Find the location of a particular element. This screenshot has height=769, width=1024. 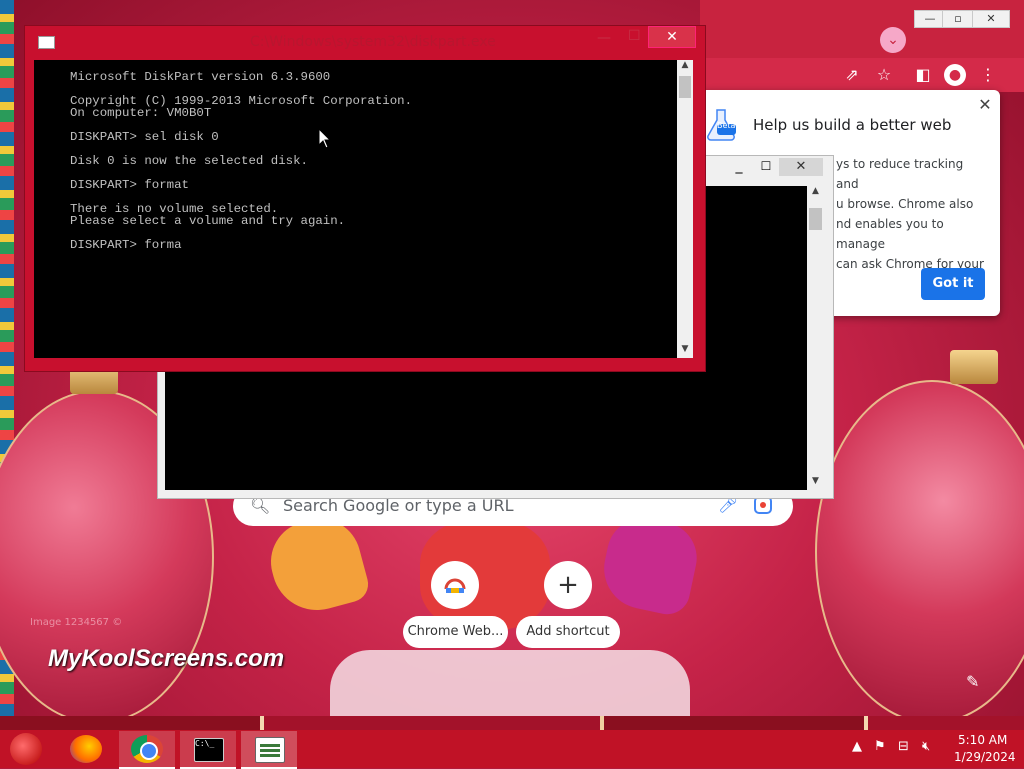

bookmark-star-icon: ☆ is located at coordinates (884, 75).